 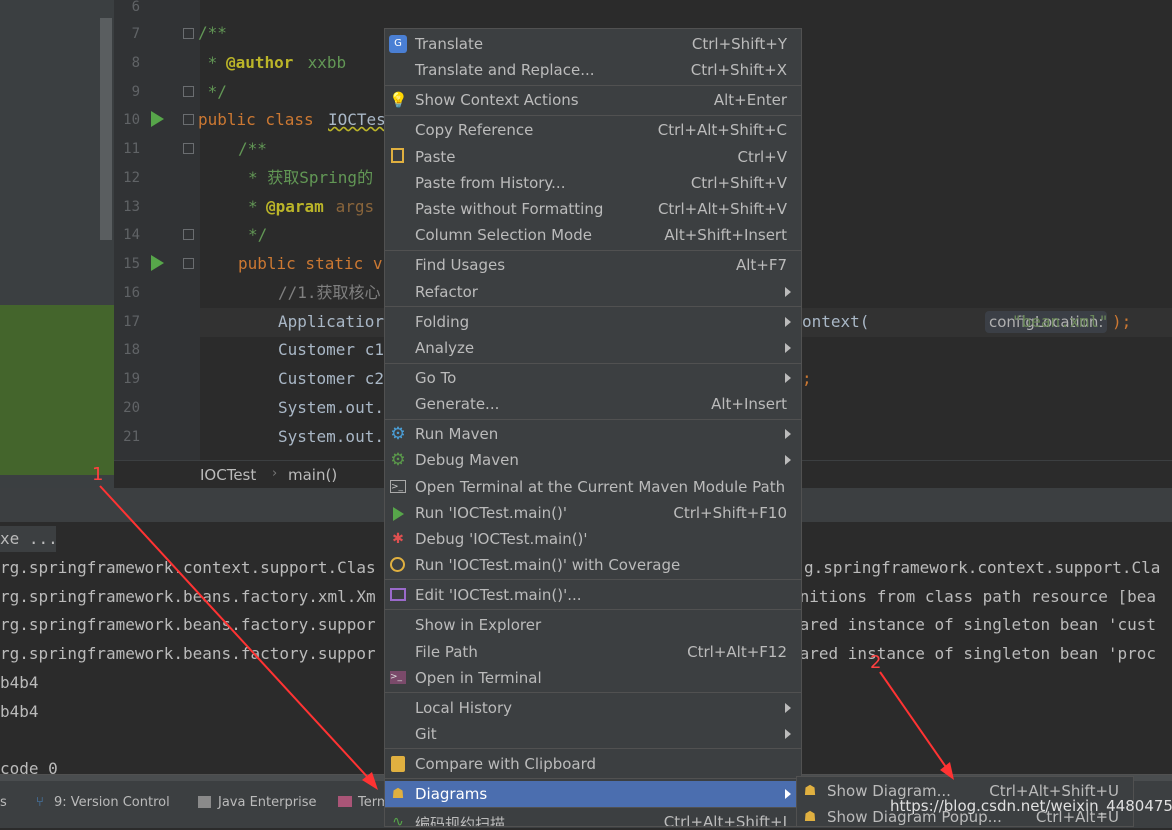 What do you see at coordinates (876, 662) in the screenshot?
I see `annotation-marker-2: 2` at bounding box center [876, 662].